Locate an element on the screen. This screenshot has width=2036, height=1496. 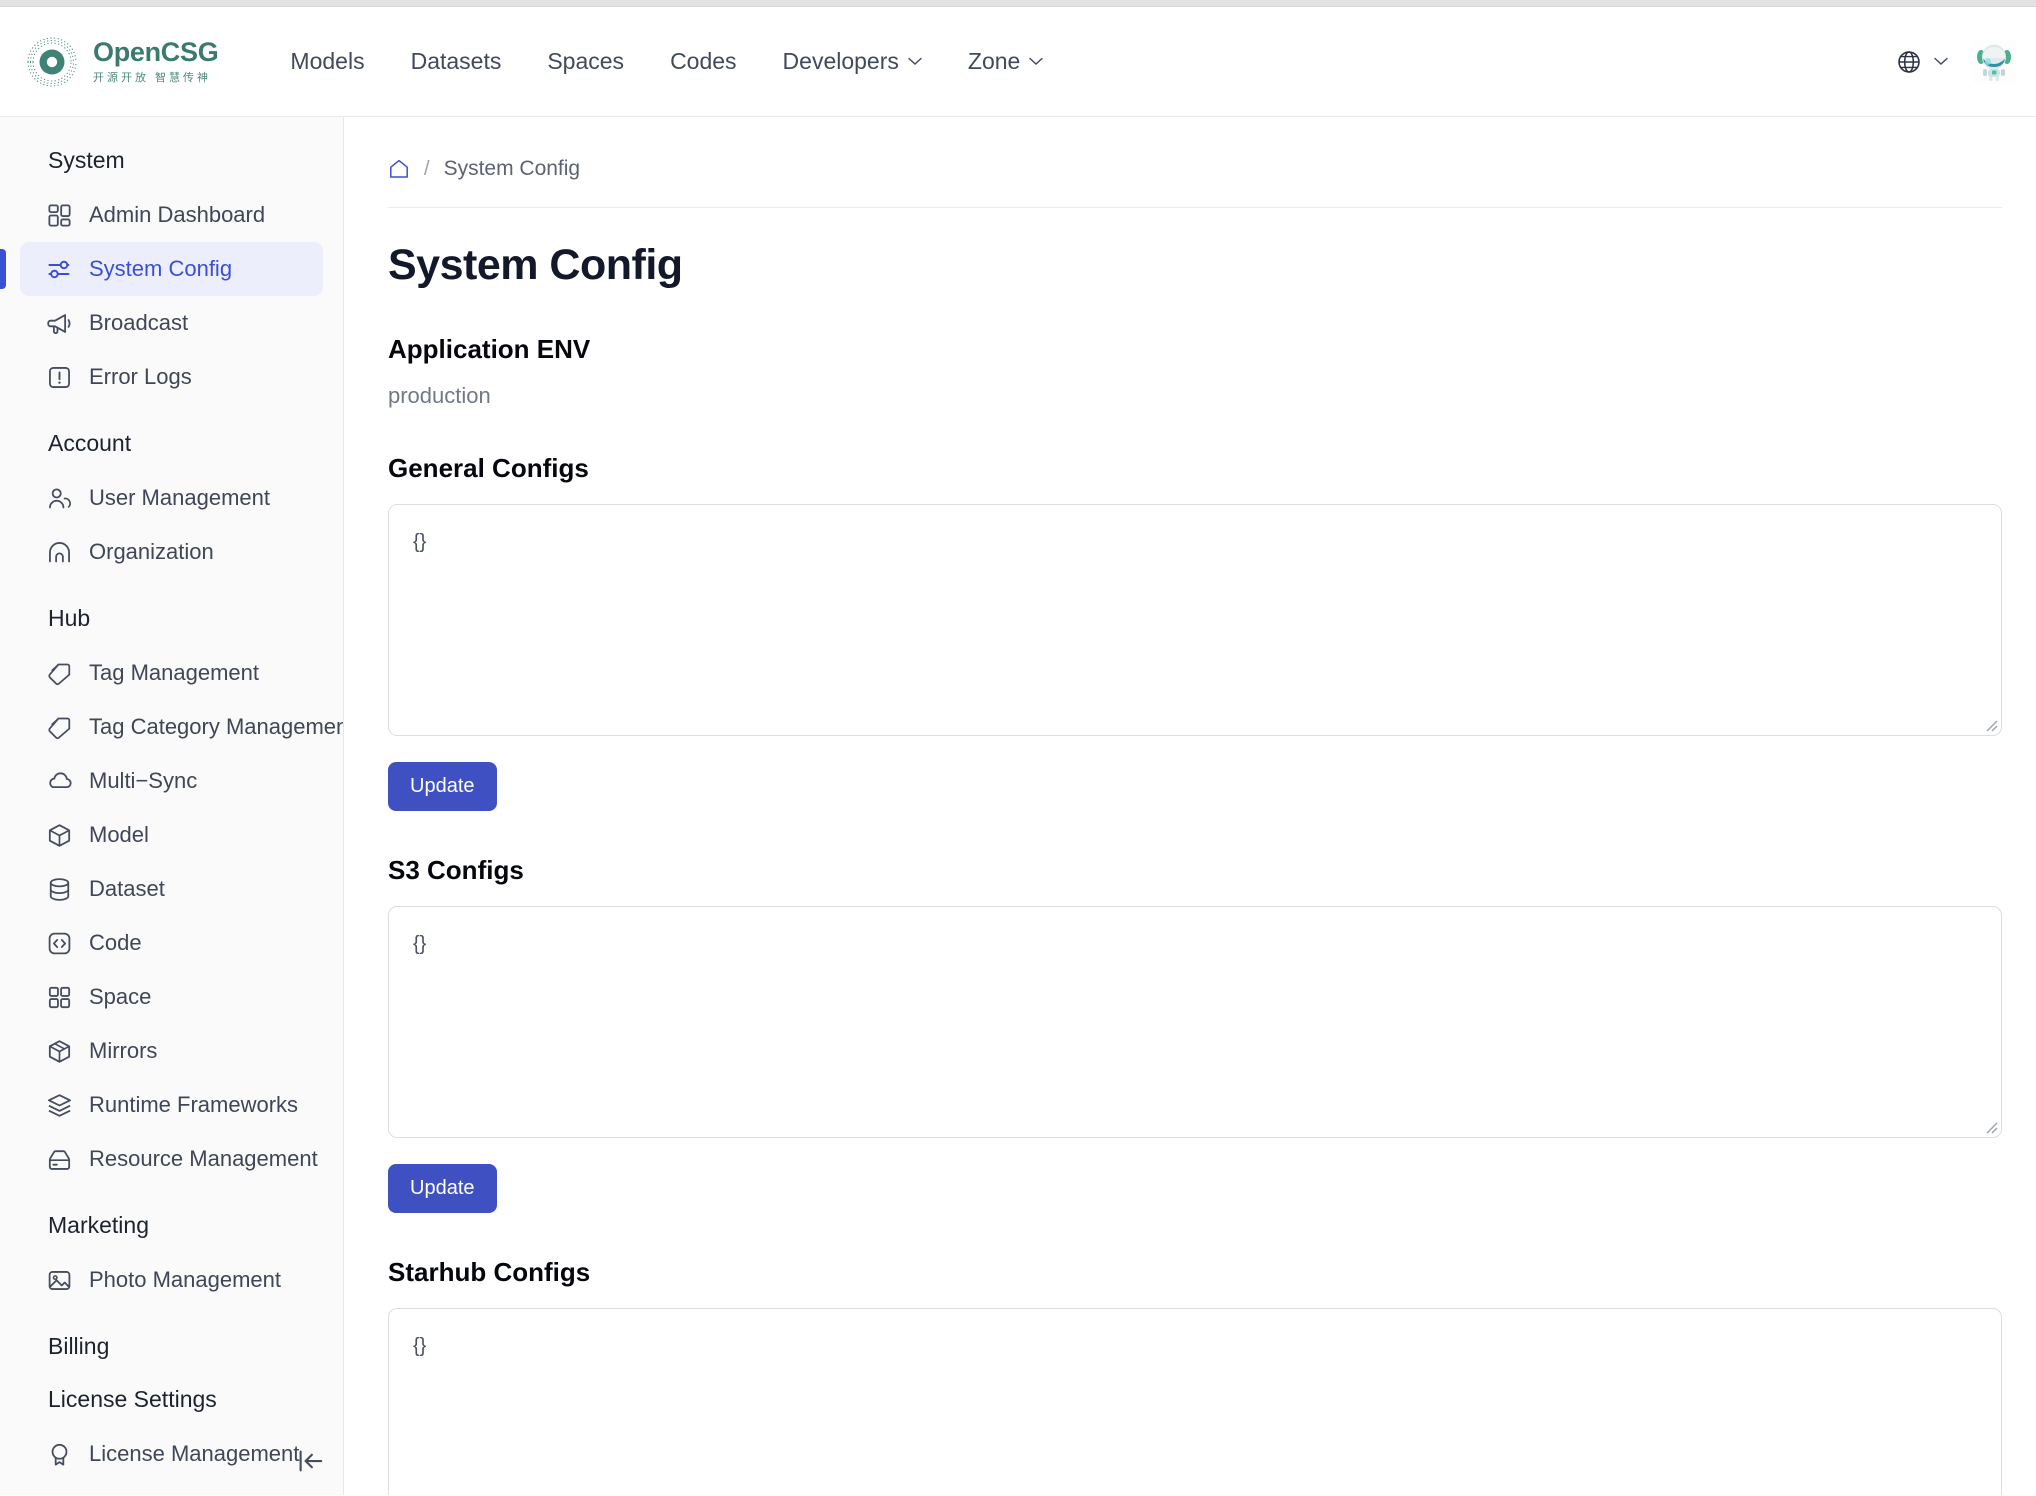
sidebar-group-marketing: Marketing Photo Management is located at coordinates (171, 1259).